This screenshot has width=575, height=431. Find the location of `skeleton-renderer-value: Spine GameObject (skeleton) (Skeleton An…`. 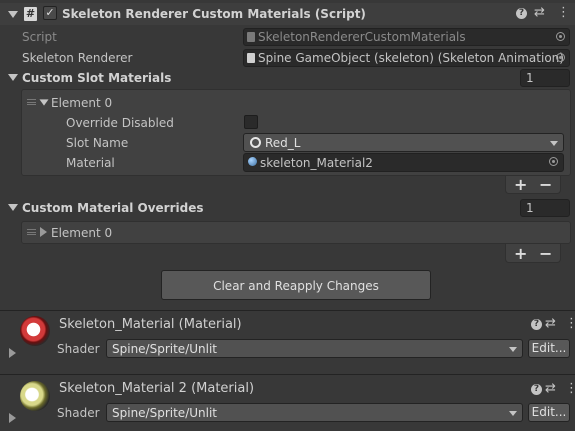

skeleton-renderer-value: Spine GameObject (skeleton) (Skeleton An… is located at coordinates (411, 58).